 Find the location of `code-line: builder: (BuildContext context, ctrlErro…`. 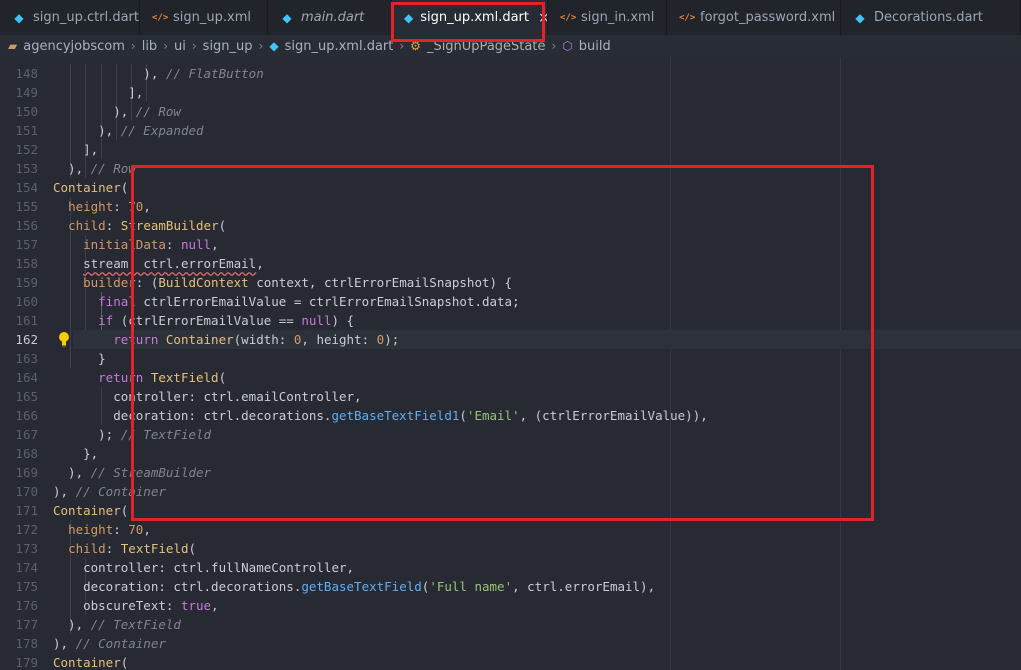

code-line: builder: (BuildContext context, ctrlErro… is located at coordinates (282, 282).